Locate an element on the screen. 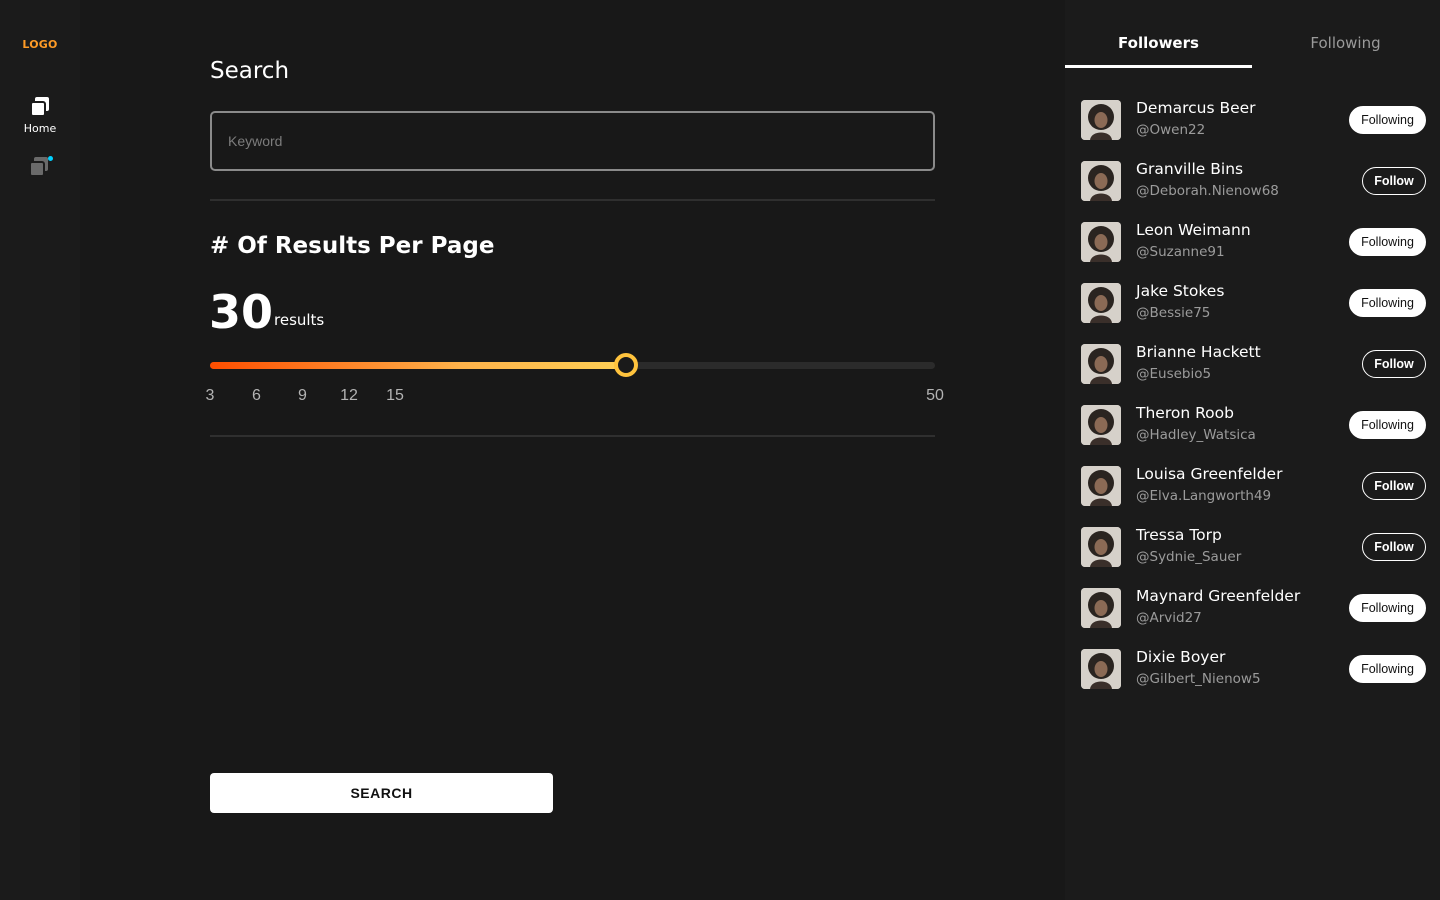  user-name: Jake Stokes is located at coordinates (1180, 291).